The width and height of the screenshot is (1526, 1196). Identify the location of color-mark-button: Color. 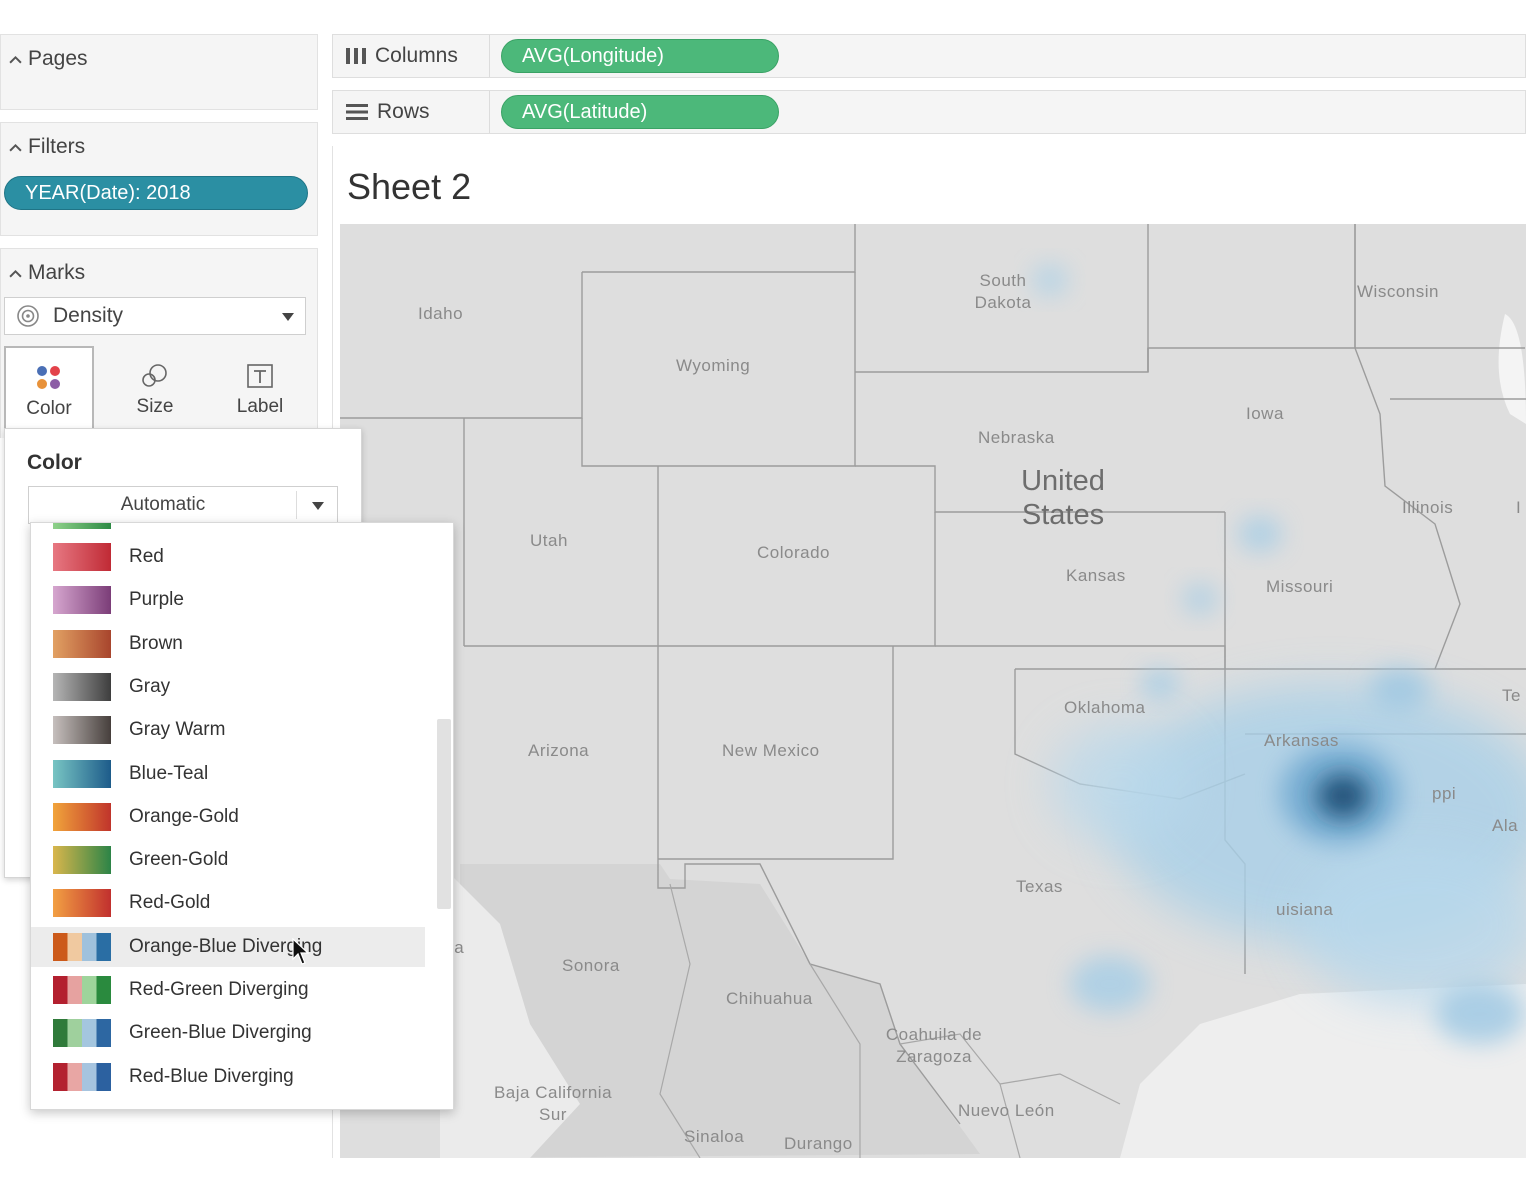
(49, 388).